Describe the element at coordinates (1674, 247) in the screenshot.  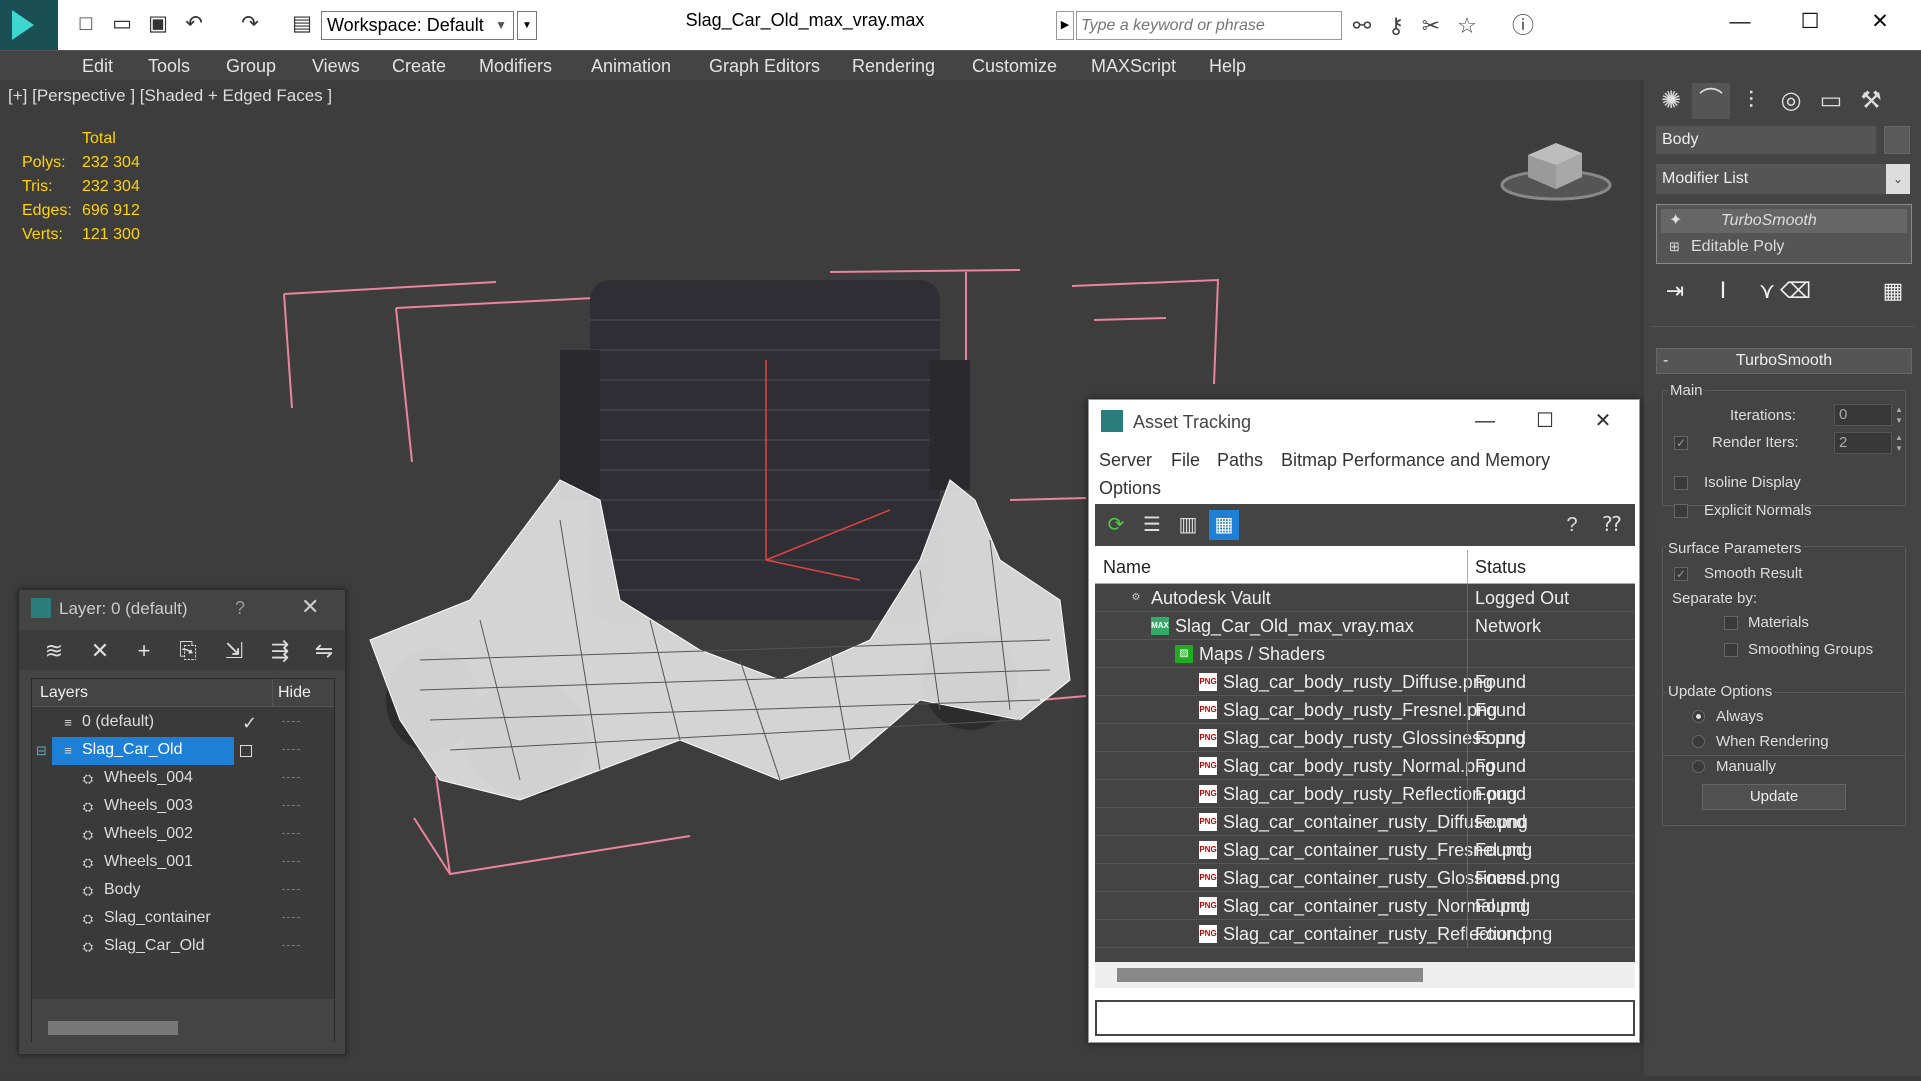
I see `plus-icon: ⊞` at that location.